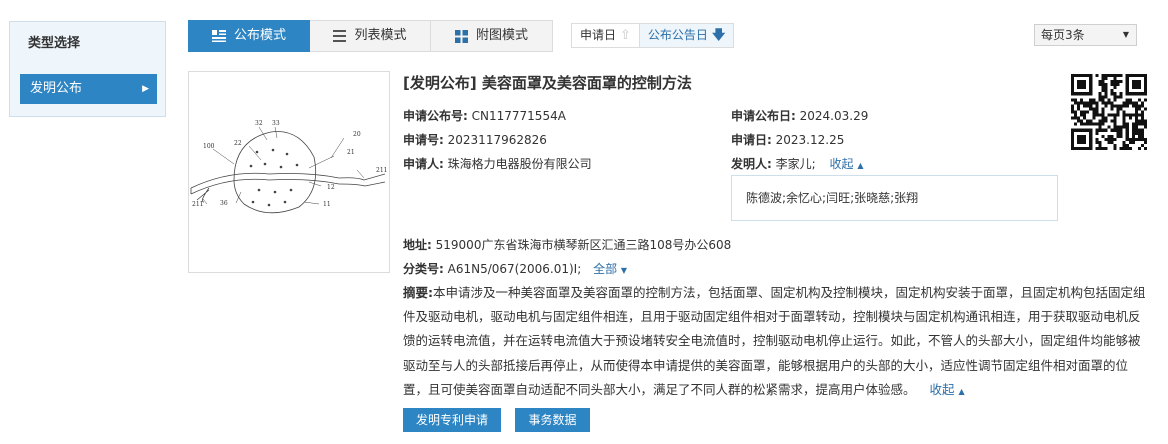  I want to click on sort-by-publication-date-button: 公布公告日 🡇, so click(686, 35).